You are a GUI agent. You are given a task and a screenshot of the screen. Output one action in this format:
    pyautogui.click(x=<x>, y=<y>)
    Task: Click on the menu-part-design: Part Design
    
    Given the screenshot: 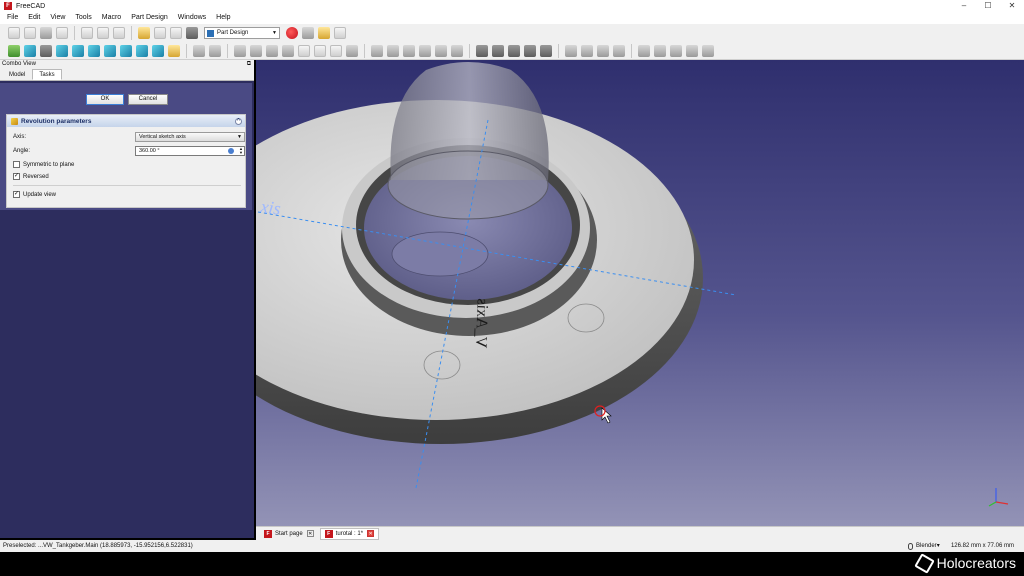 What is the action you would take?
    pyautogui.click(x=149, y=18)
    